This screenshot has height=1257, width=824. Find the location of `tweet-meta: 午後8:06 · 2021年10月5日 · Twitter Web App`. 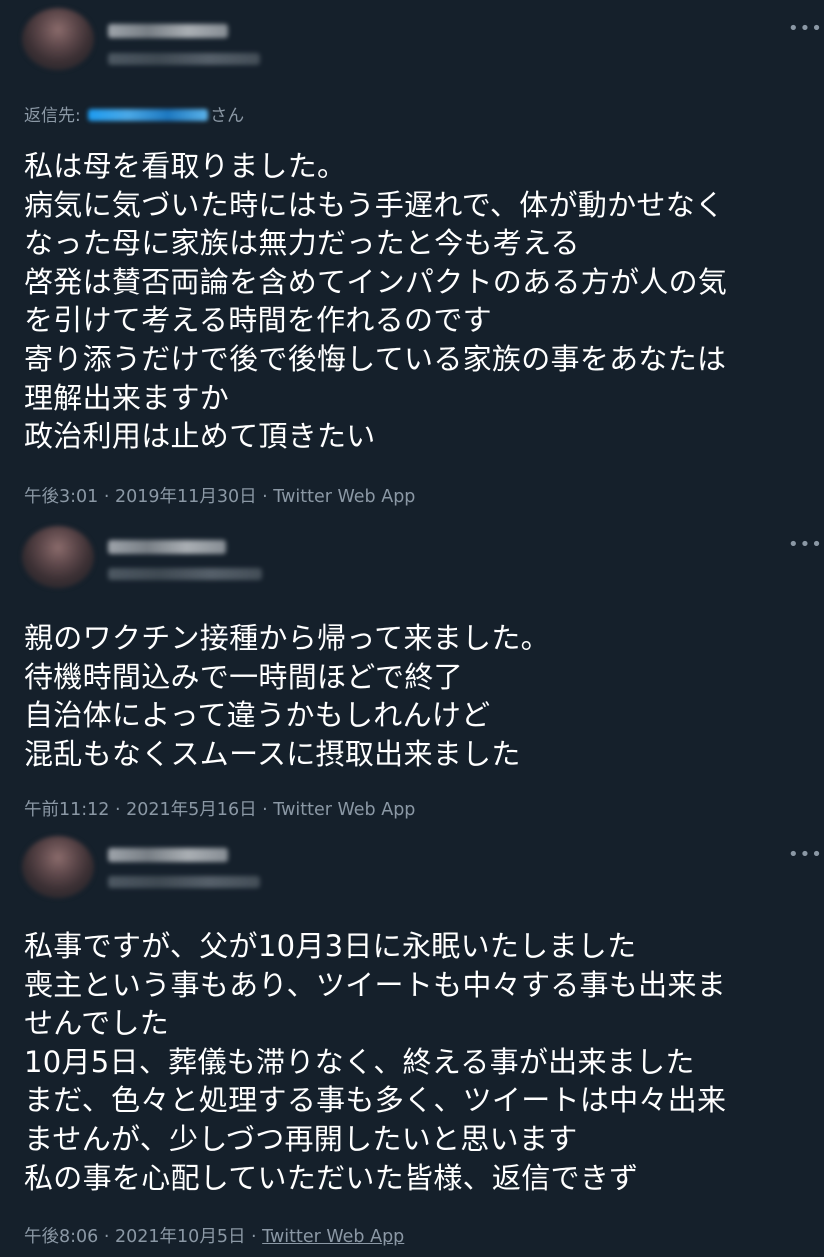

tweet-meta: 午後8:06 · 2021年10月5日 · Twitter Web App is located at coordinates (214, 1237).